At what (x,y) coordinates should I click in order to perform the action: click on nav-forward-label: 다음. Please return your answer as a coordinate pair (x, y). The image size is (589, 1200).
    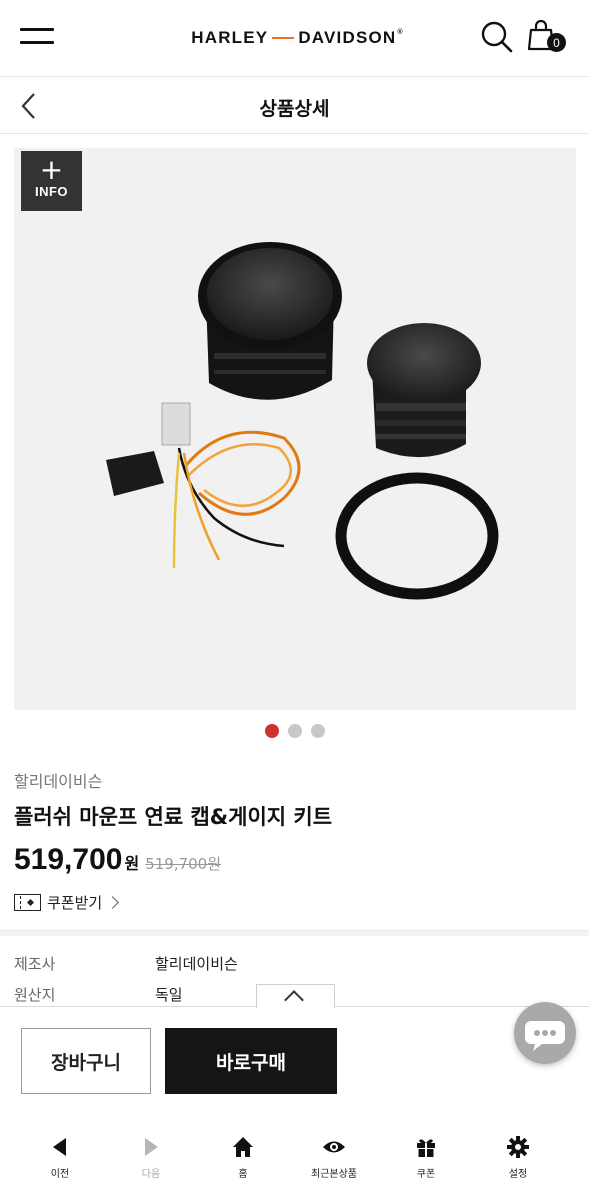
    Looking at the image, I should click on (151, 1174).